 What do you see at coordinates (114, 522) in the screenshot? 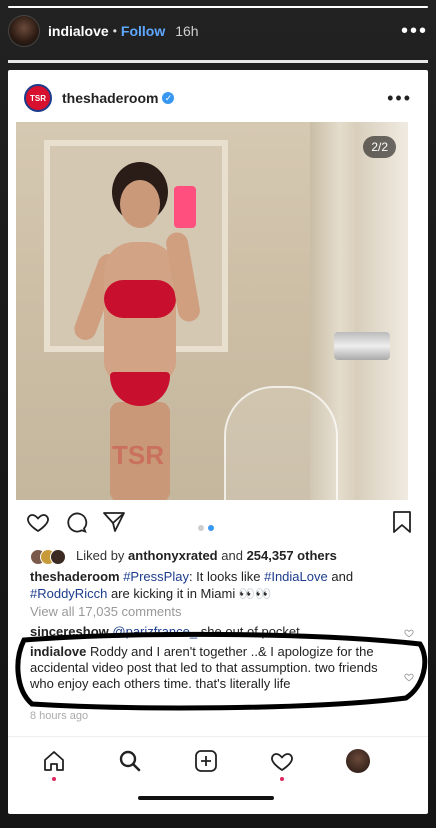
I see `share-icon` at bounding box center [114, 522].